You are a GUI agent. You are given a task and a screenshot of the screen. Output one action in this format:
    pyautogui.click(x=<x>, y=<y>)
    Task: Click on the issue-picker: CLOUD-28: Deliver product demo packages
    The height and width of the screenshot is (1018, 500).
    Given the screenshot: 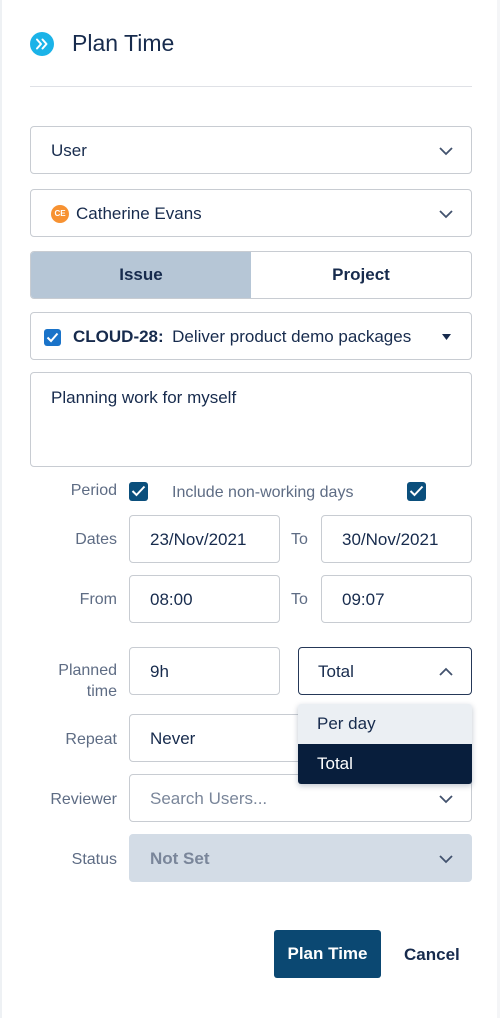 What is the action you would take?
    pyautogui.click(x=251, y=336)
    